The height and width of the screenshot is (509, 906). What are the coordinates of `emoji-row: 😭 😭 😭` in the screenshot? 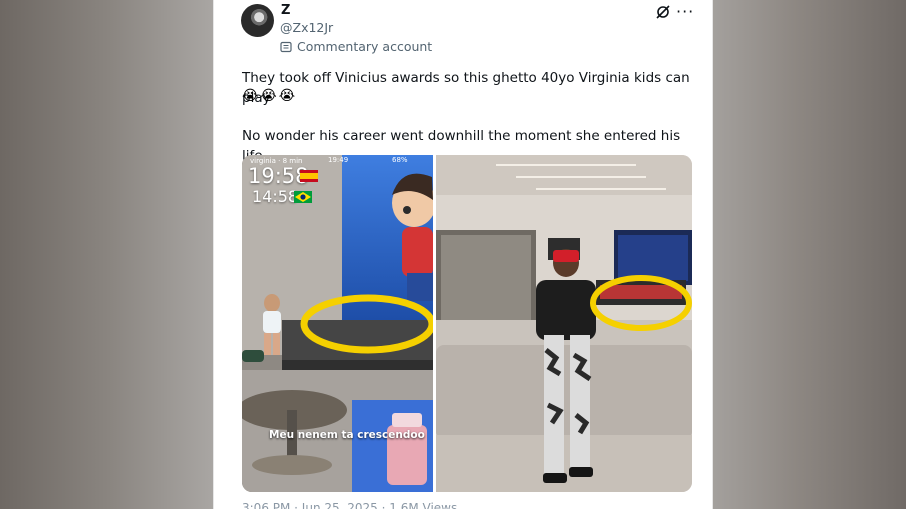 It's located at (268, 96).